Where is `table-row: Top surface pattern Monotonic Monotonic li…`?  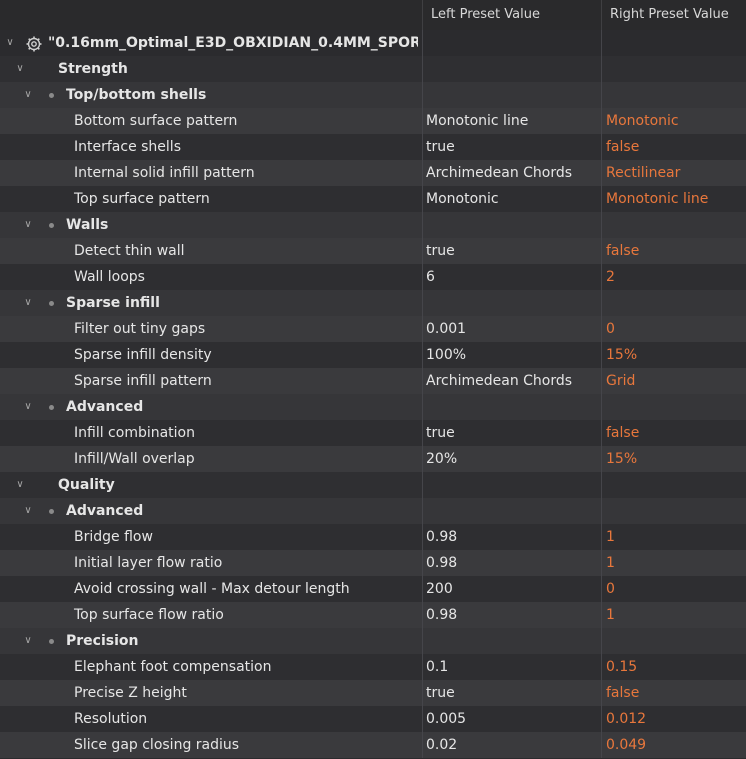
table-row: Top surface pattern Monotonic Monotonic li… is located at coordinates (373, 199).